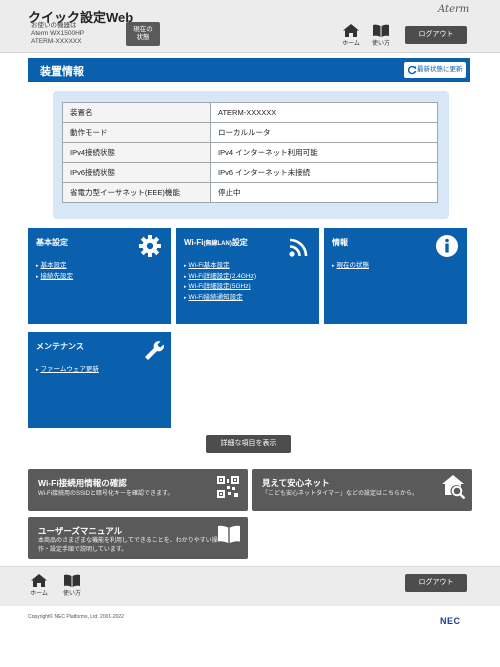 This screenshot has width=500, height=667. Describe the element at coordinates (39, 594) in the screenshot. I see `footer-home-label: ホーム` at that location.